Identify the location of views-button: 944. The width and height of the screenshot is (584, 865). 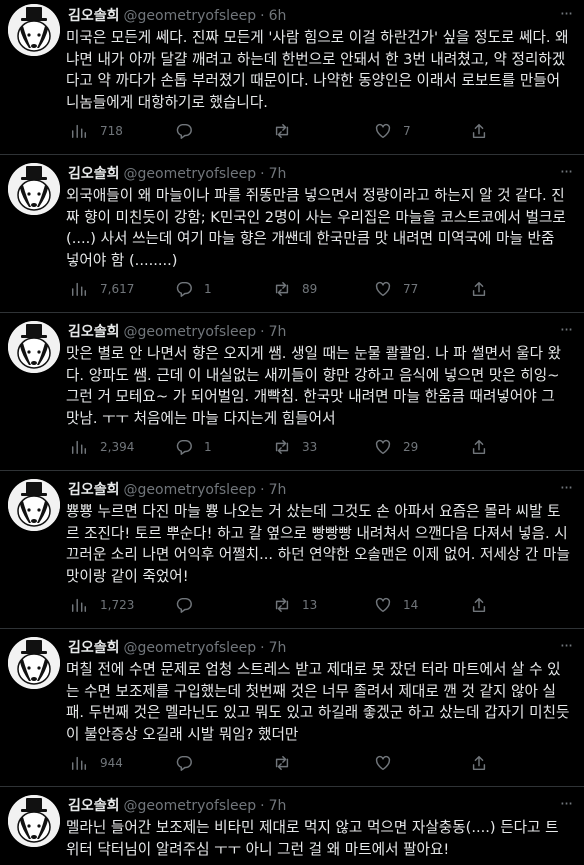
(96, 763).